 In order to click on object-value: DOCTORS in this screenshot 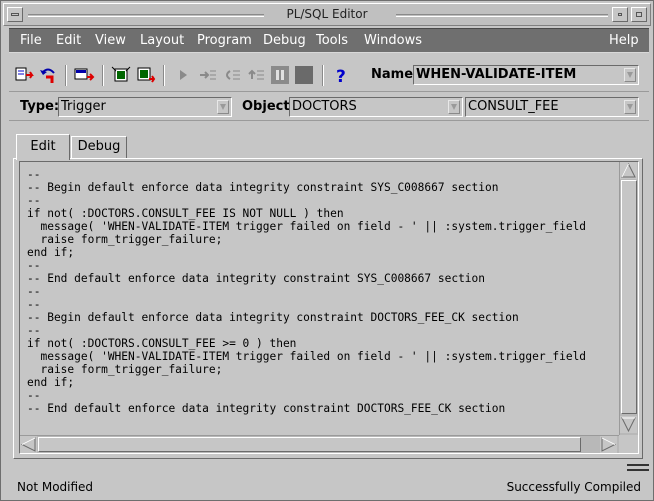, I will do `click(324, 106)`.